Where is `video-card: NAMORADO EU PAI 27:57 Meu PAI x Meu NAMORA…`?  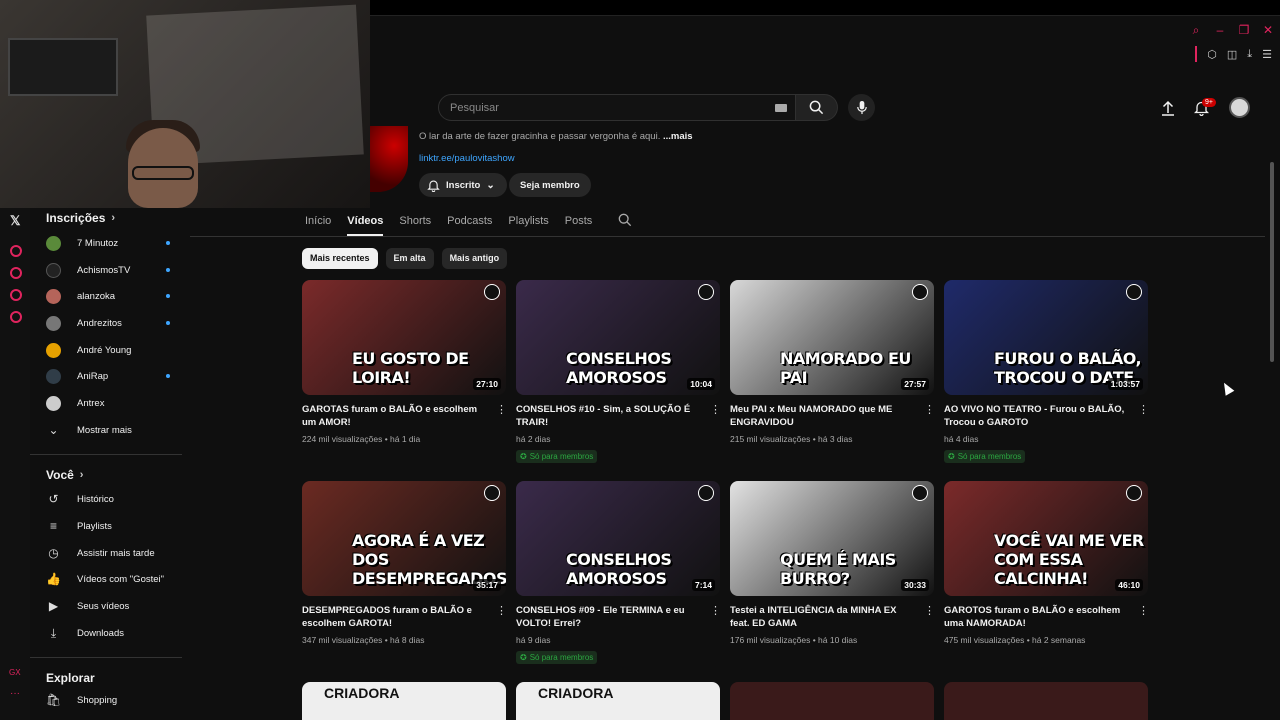 video-card: NAMORADO EU PAI 27:57 Meu PAI x Meu NAMORA… is located at coordinates (832, 362).